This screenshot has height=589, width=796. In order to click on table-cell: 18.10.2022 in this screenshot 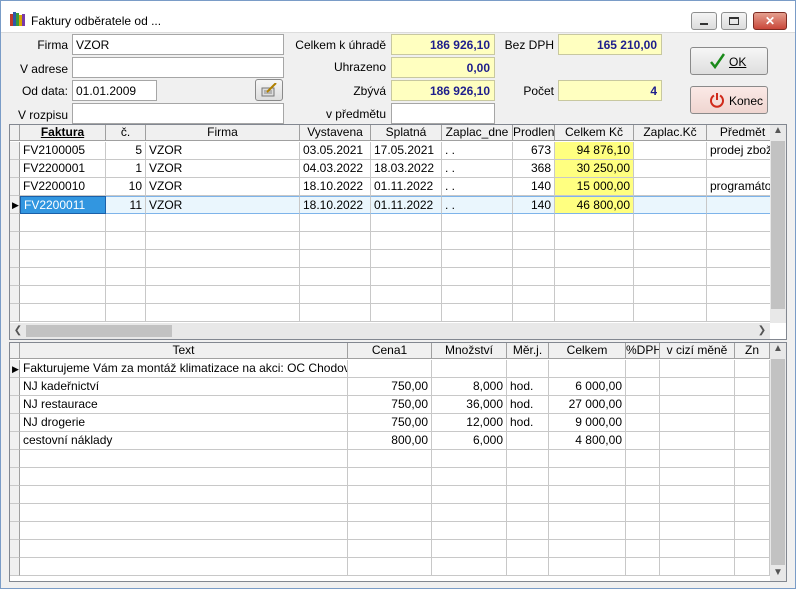, I will do `click(335, 187)`.